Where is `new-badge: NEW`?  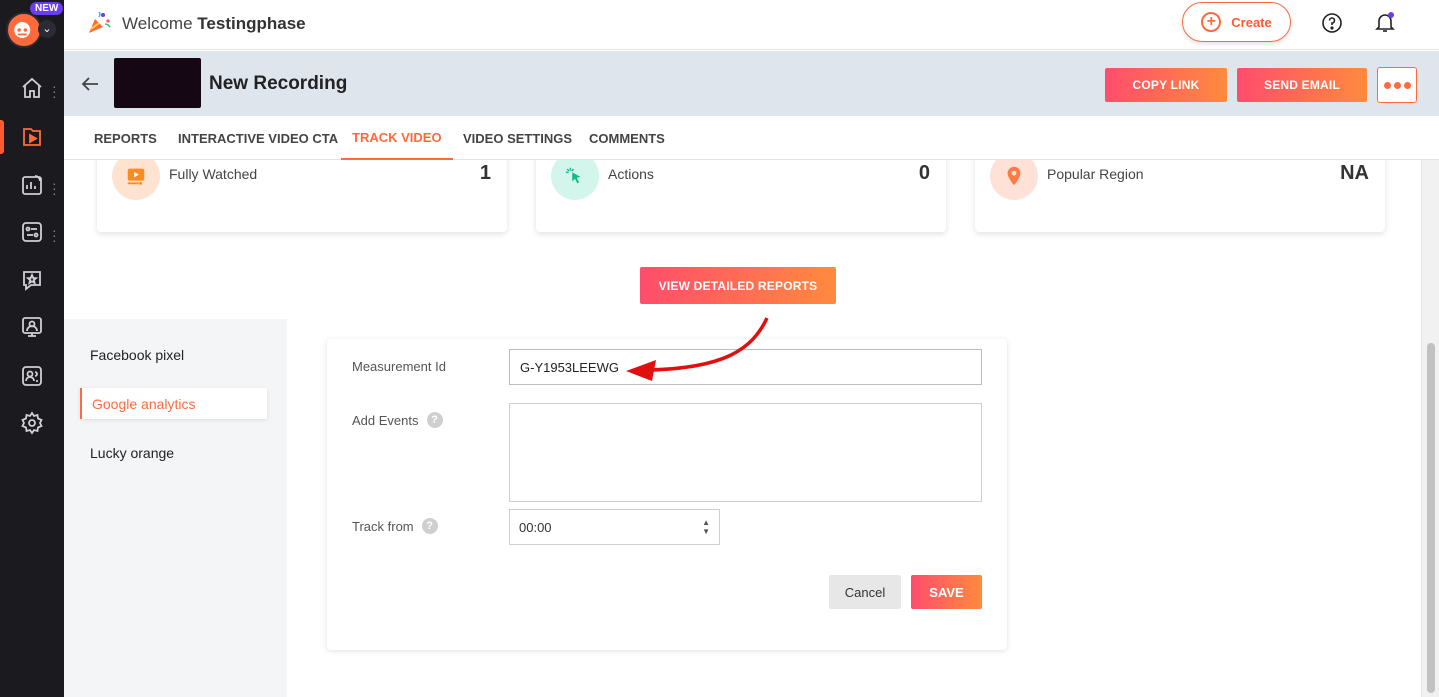
new-badge: NEW is located at coordinates (47, 8).